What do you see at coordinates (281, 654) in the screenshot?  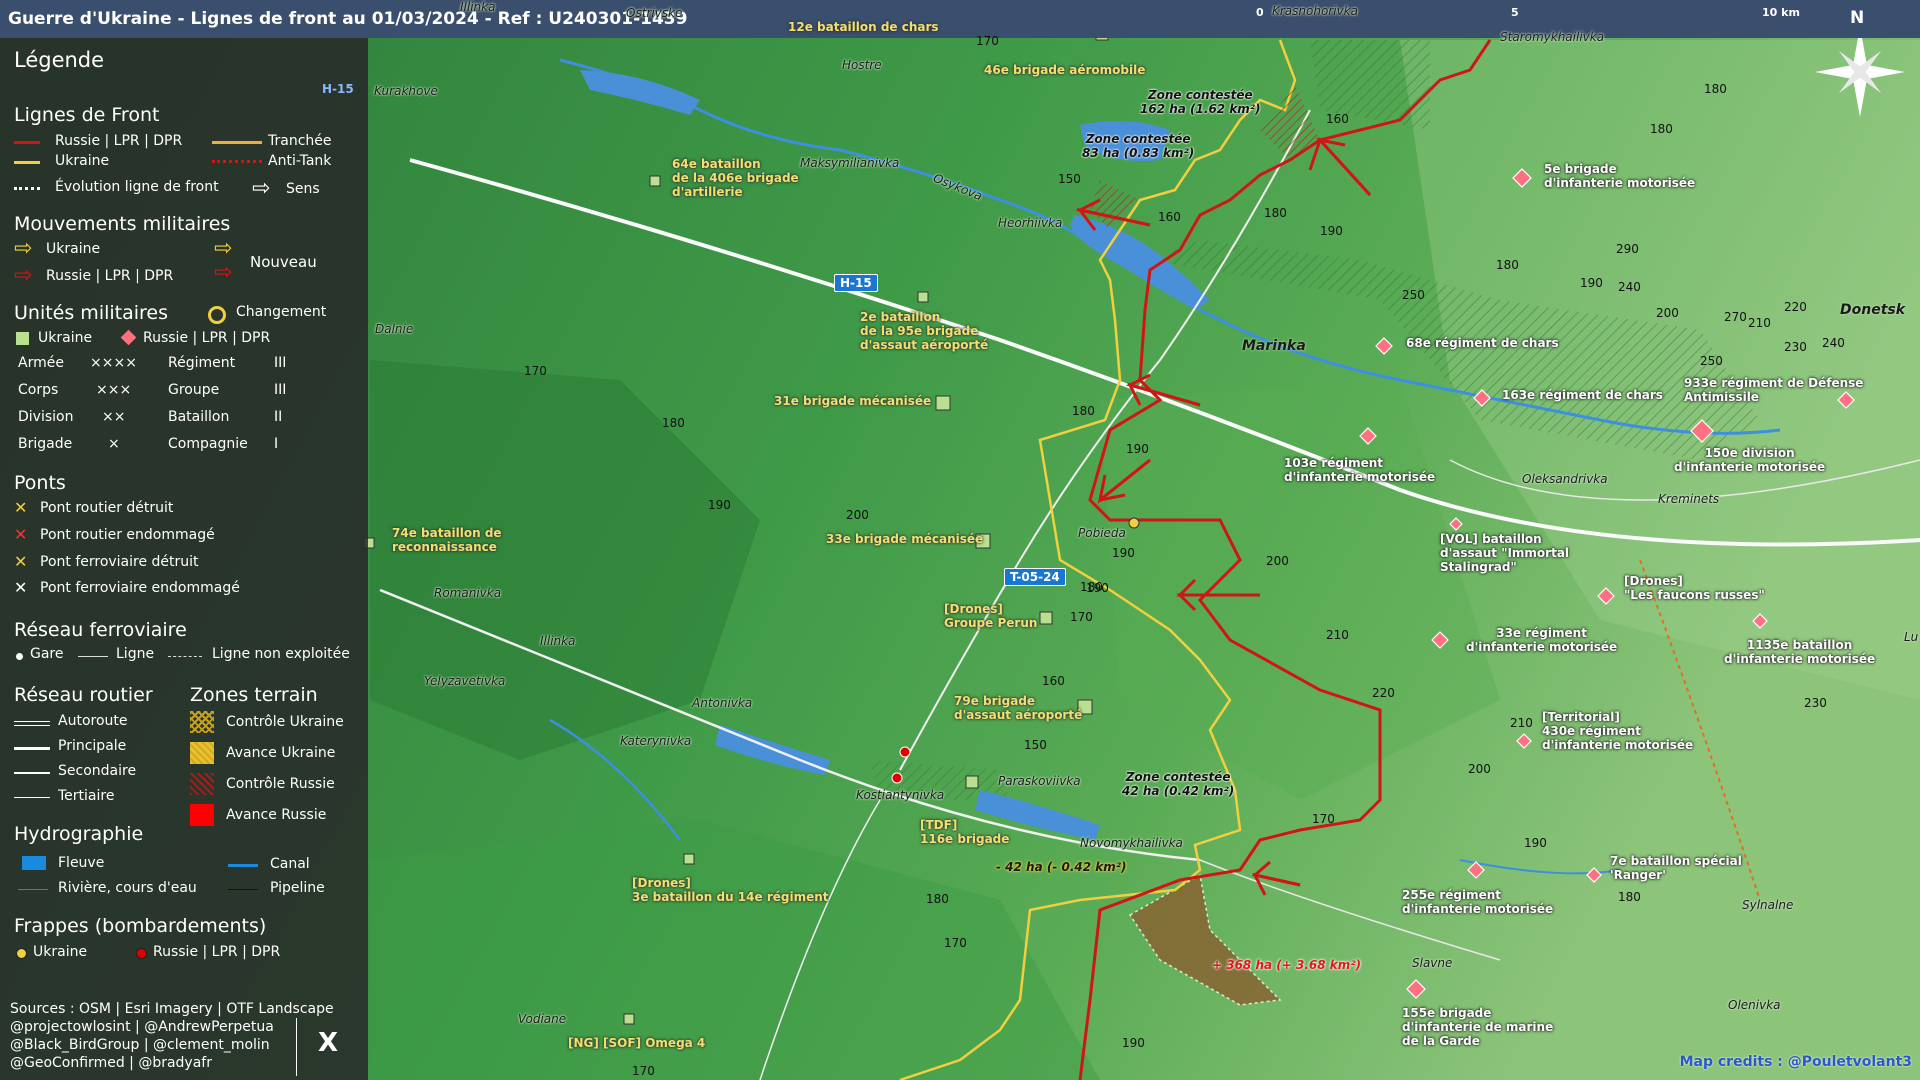 I see `legend-rail-unused: Ligne non exploitée` at bounding box center [281, 654].